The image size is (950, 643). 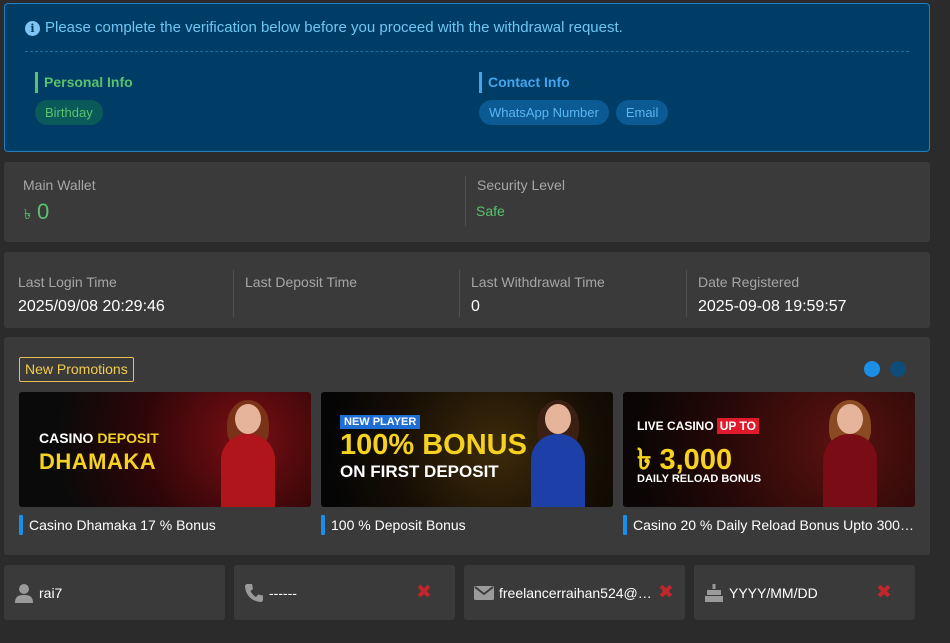 I want to click on carousel-dot-active, so click(x=872, y=369).